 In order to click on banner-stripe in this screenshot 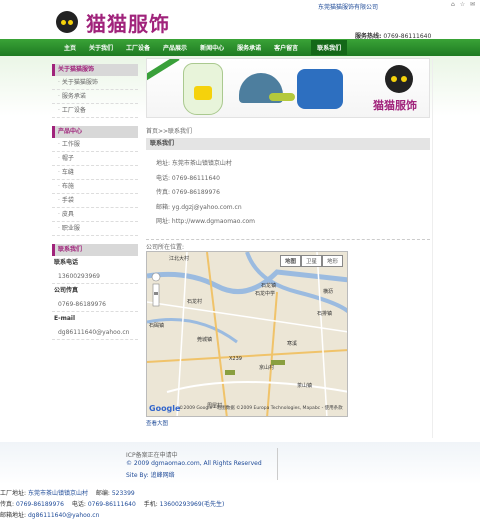, I will do `click(163, 70)`.